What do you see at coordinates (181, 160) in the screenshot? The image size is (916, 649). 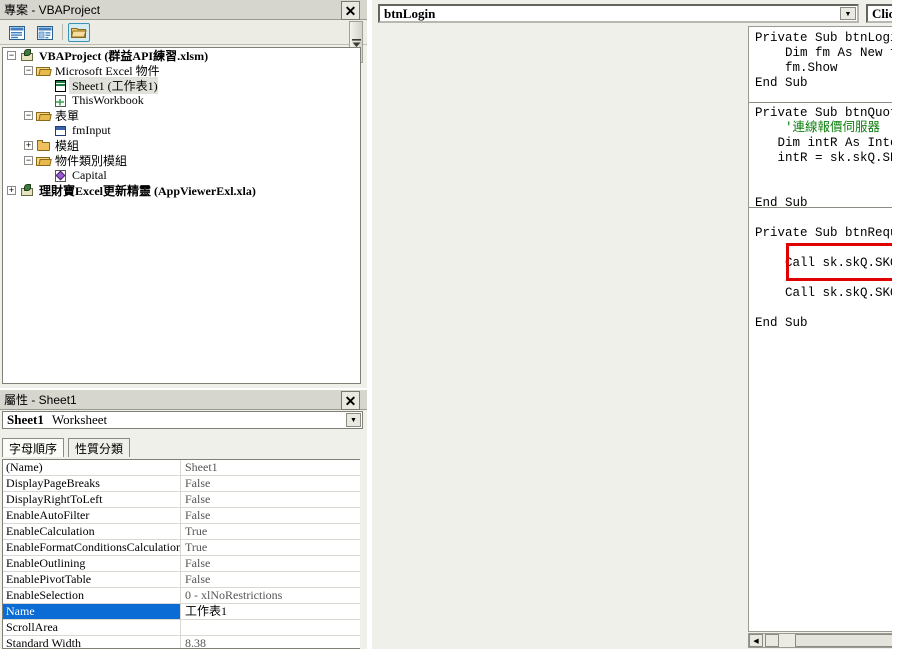 I see `tree-item: − 物件類別模組` at bounding box center [181, 160].